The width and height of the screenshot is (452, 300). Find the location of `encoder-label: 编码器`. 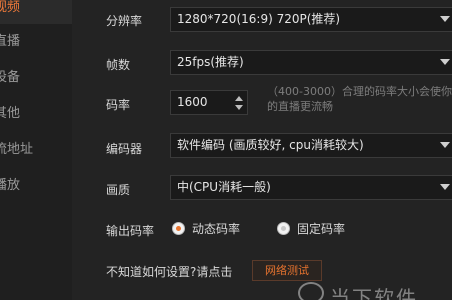

encoder-label: 编码器 is located at coordinates (124, 149).